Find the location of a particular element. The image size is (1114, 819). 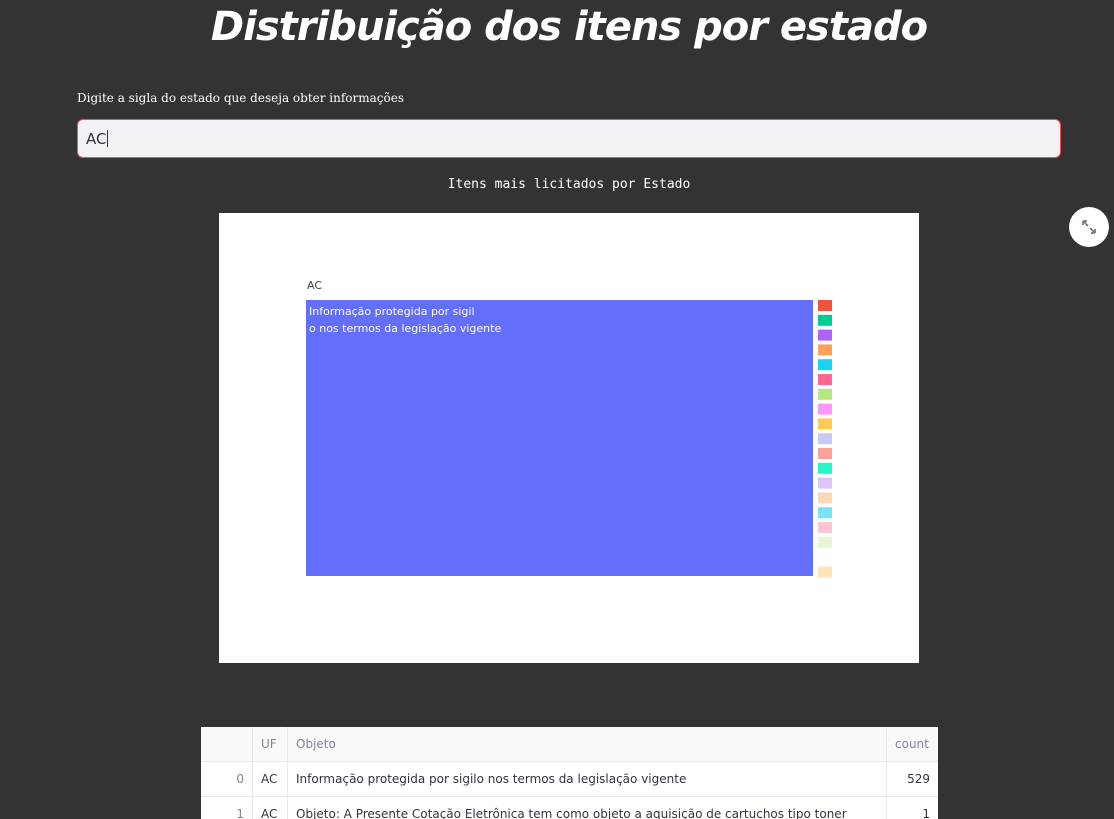

treemap-tile-main-label-line2: o nos termos da legislação vigente is located at coordinates (405, 328).